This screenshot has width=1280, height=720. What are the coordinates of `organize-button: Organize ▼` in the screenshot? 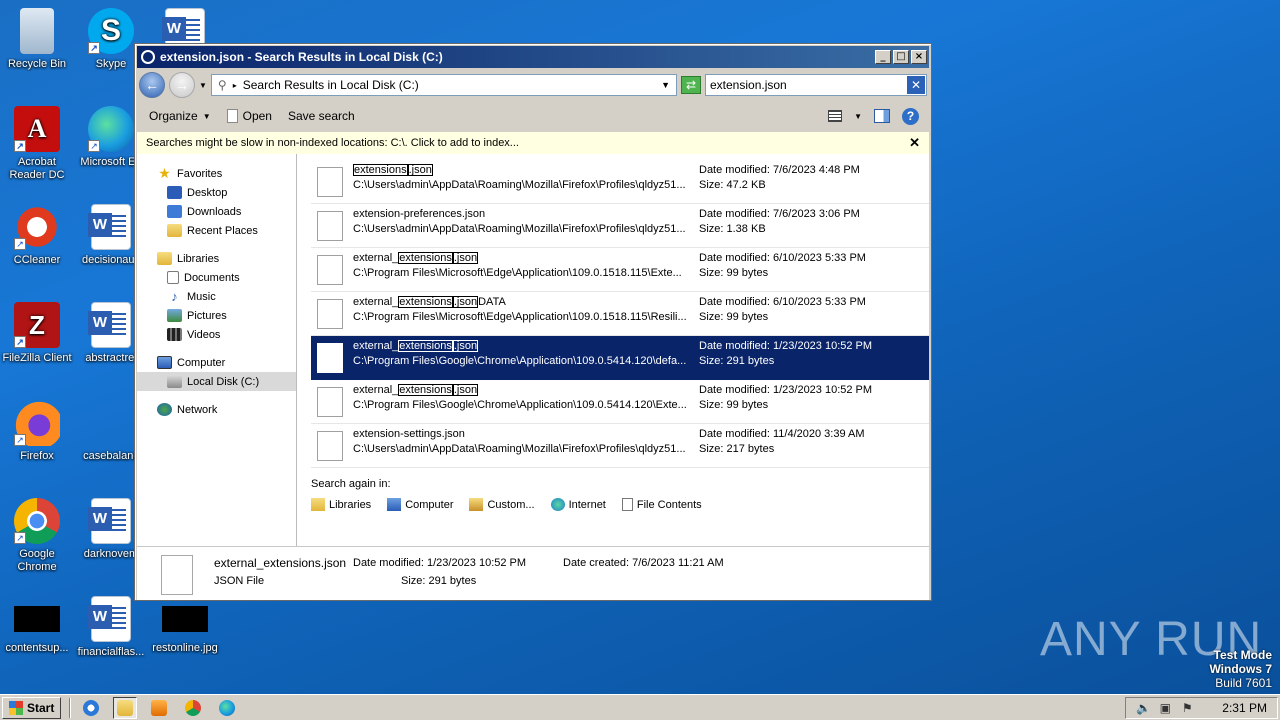 It's located at (180, 116).